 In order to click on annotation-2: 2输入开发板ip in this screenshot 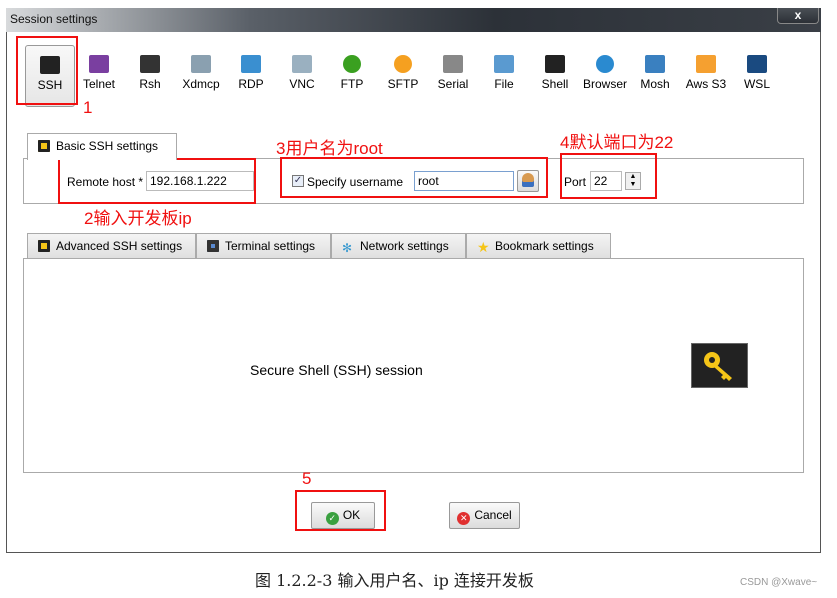, I will do `click(138, 218)`.